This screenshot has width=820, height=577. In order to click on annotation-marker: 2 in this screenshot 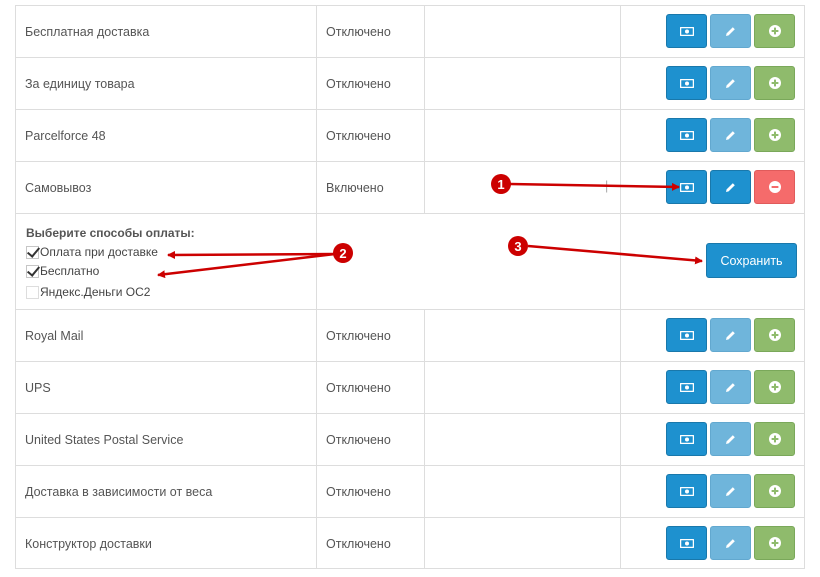, I will do `click(343, 253)`.